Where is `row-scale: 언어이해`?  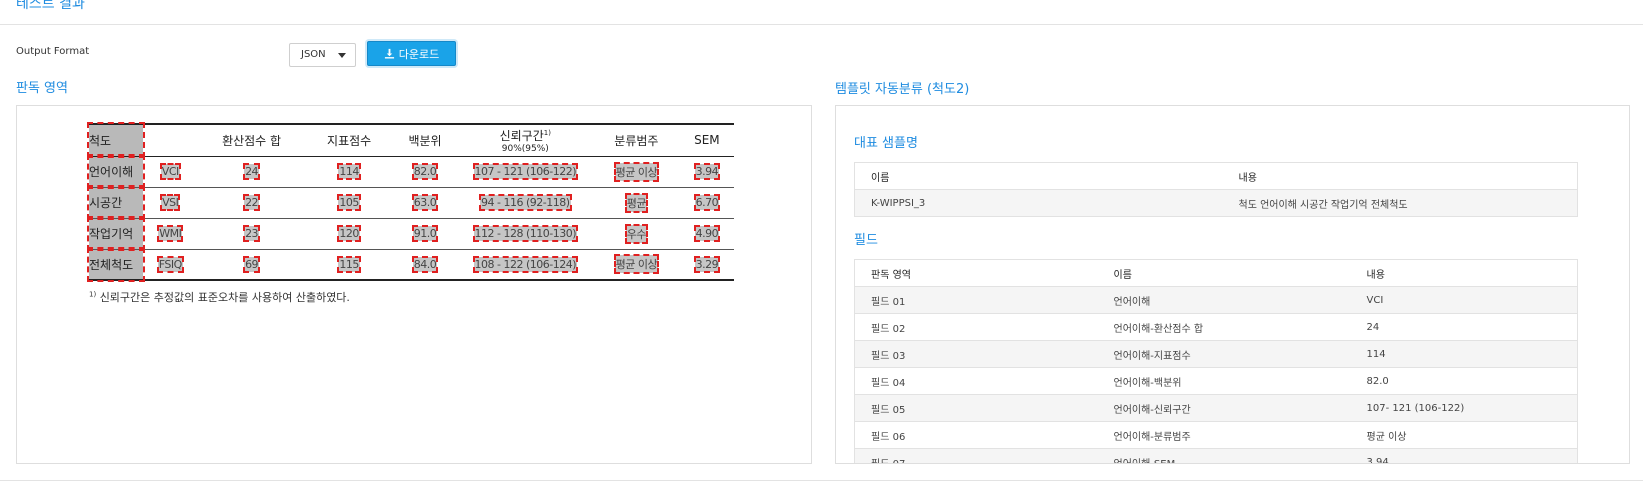
row-scale: 언어이해 is located at coordinates (116, 171).